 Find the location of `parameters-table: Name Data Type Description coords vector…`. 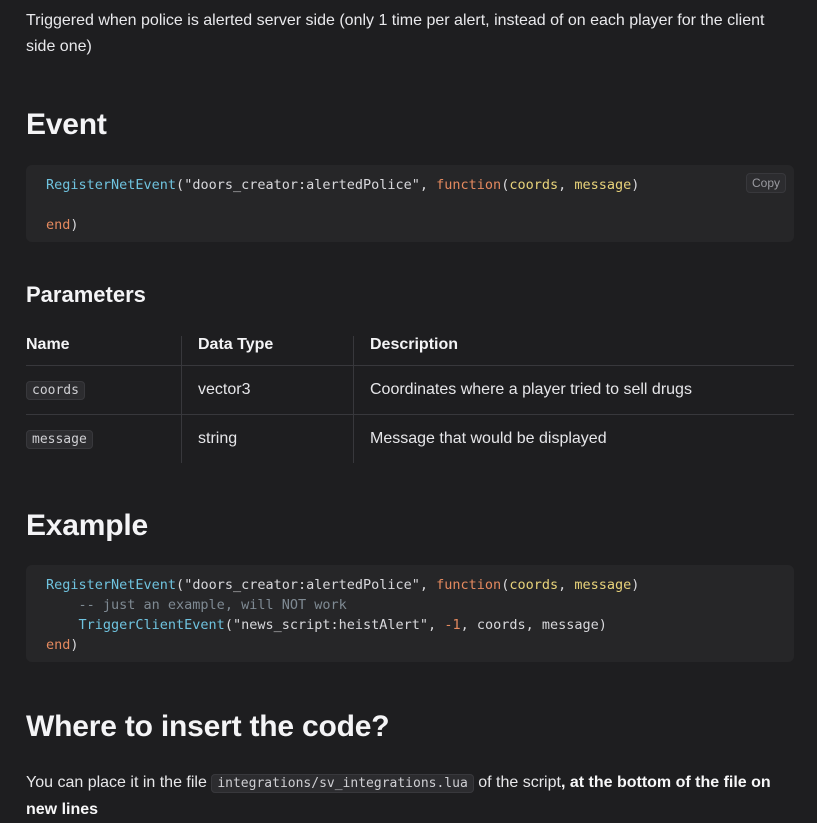

parameters-table: Name Data Type Description coords vector… is located at coordinates (410, 399).